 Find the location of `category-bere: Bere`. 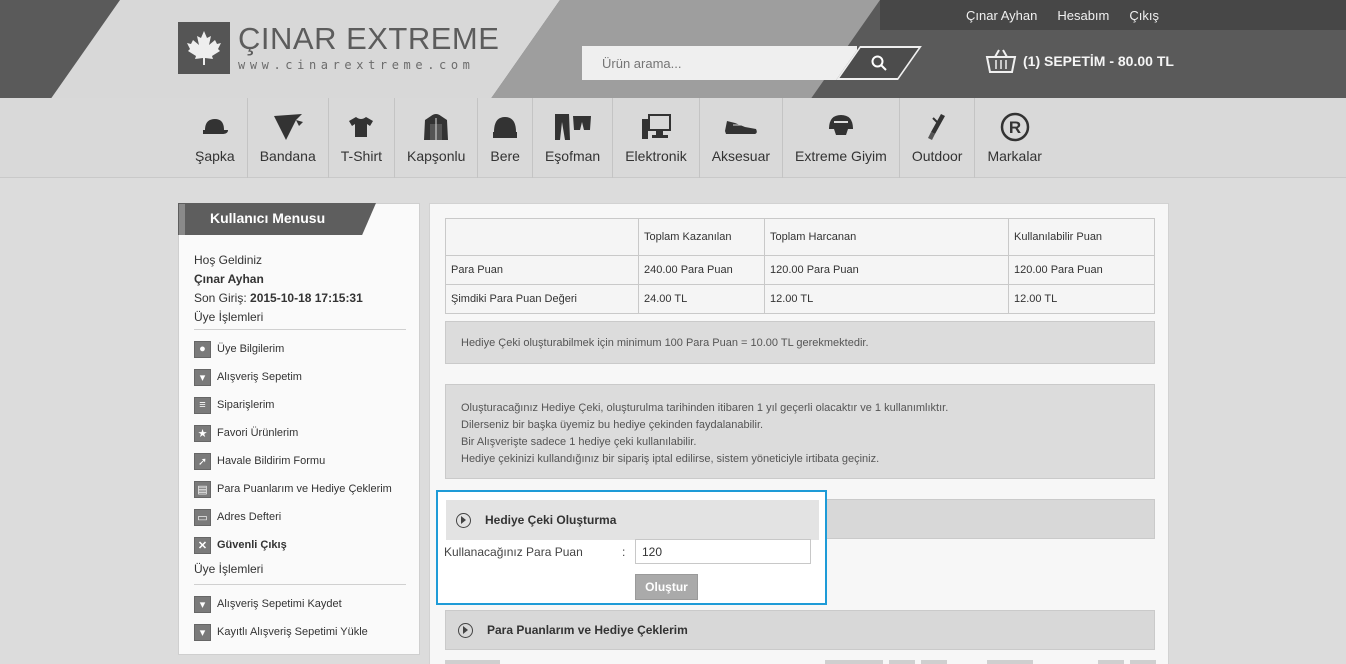

category-bere: Bere is located at coordinates (505, 138).